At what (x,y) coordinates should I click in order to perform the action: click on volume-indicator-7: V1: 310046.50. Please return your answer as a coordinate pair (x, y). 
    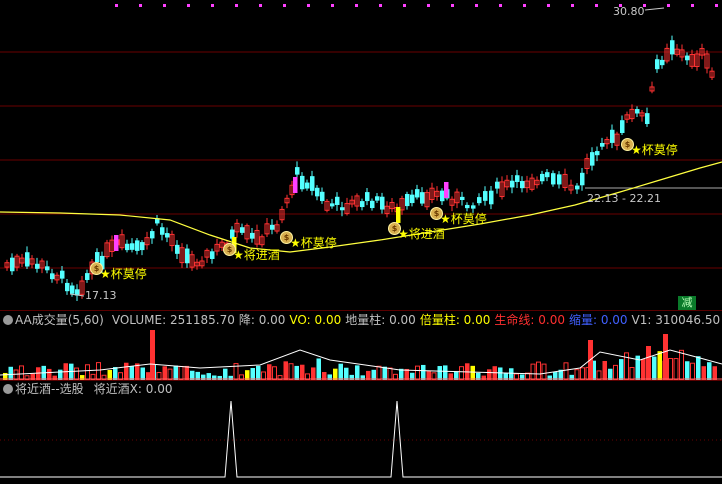
    Looking at the image, I should click on (676, 320).